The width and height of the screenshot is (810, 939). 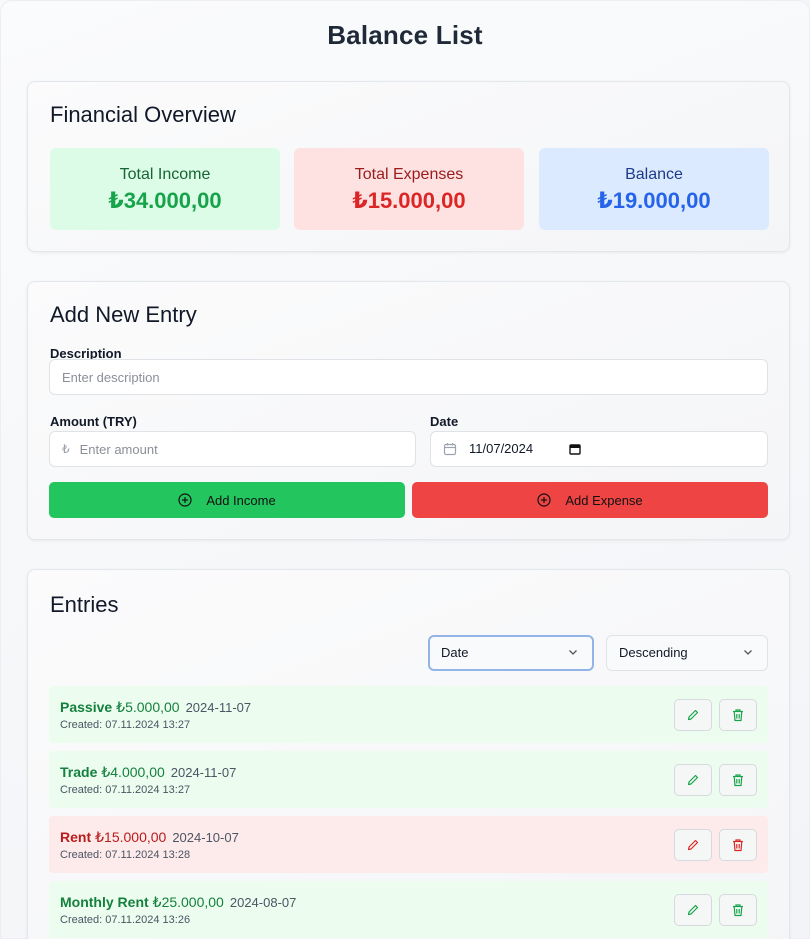 What do you see at coordinates (79, 772) in the screenshot?
I see `entry-name: Trade` at bounding box center [79, 772].